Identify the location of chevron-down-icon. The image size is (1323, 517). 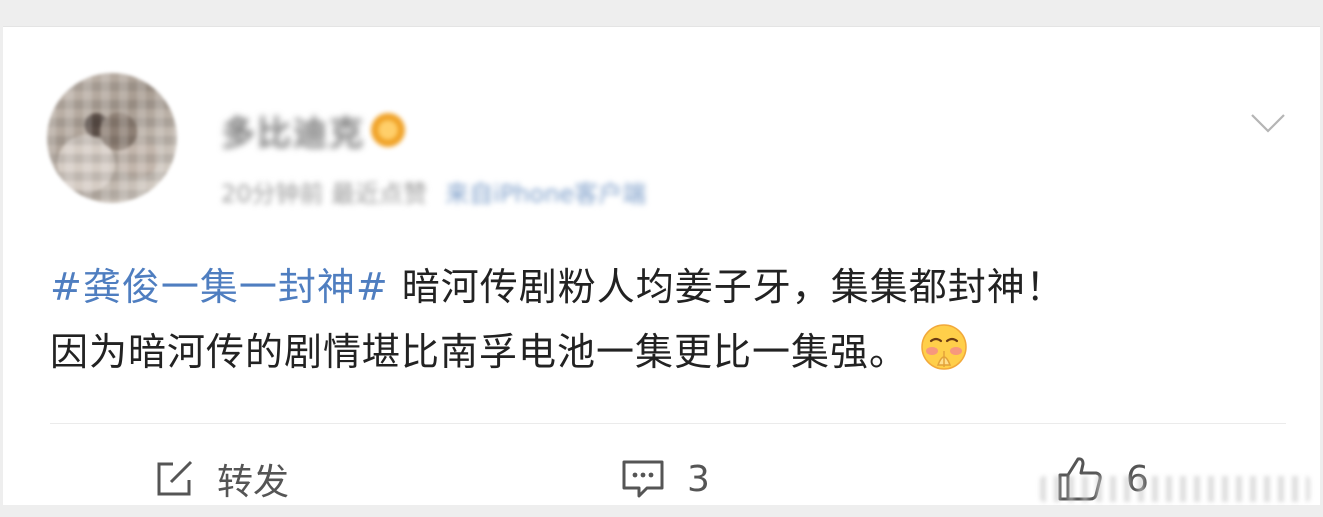
(1268, 123).